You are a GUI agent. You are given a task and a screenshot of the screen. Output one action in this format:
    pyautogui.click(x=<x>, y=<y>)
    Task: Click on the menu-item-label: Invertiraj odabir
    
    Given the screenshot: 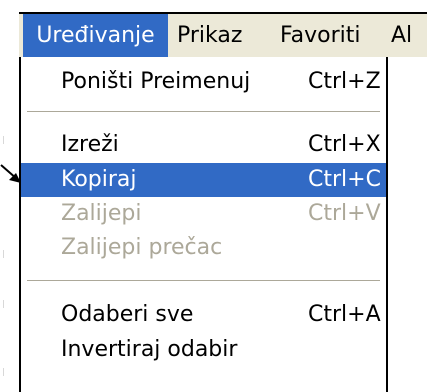 What is the action you would take?
    pyautogui.click(x=149, y=349)
    